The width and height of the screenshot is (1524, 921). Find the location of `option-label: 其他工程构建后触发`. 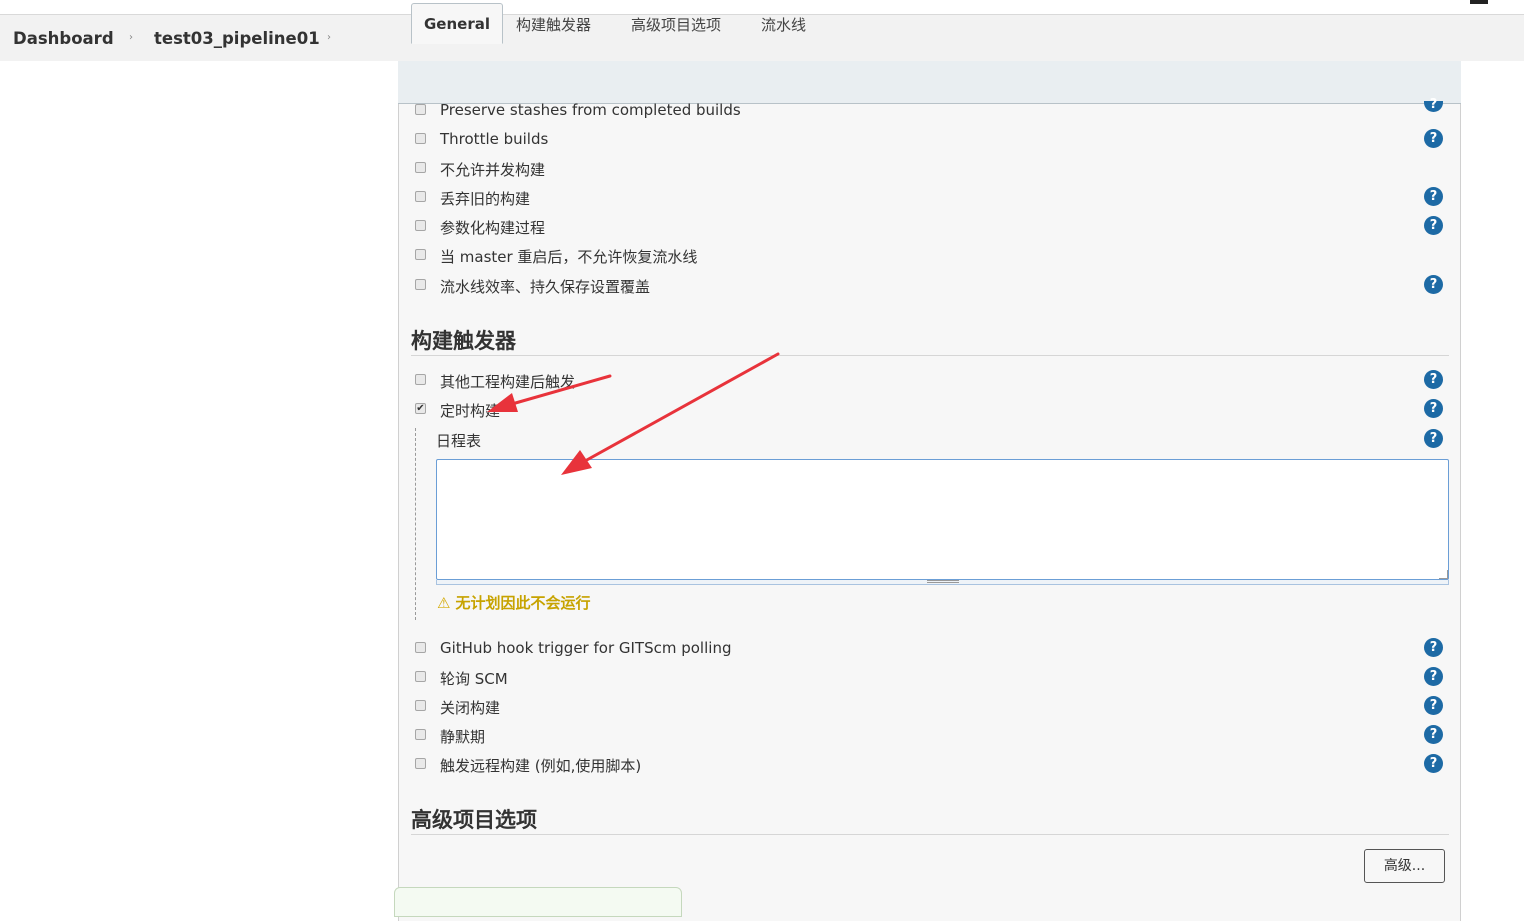

option-label: 其他工程构建后触发 is located at coordinates (508, 382).